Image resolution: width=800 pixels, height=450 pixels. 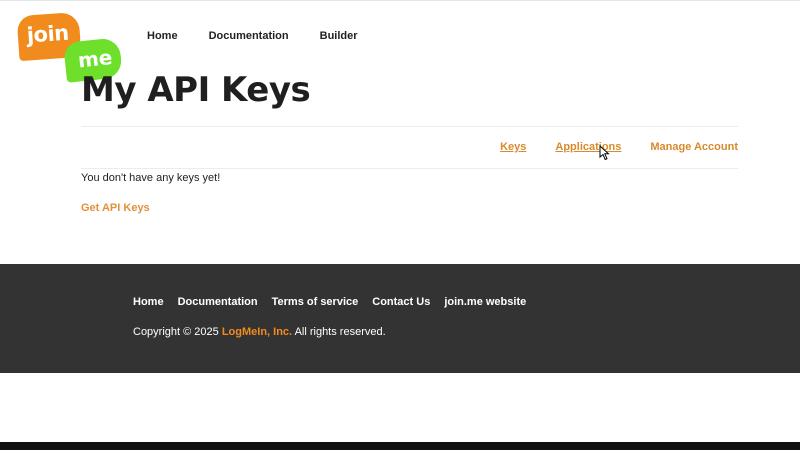 I want to click on subnav-divider, so click(x=409, y=168).